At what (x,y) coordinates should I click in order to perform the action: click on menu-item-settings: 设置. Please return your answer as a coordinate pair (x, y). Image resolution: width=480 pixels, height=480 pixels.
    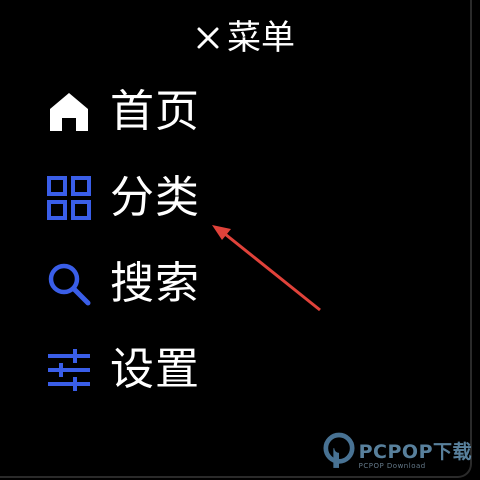
    Looking at the image, I should click on (122, 370).